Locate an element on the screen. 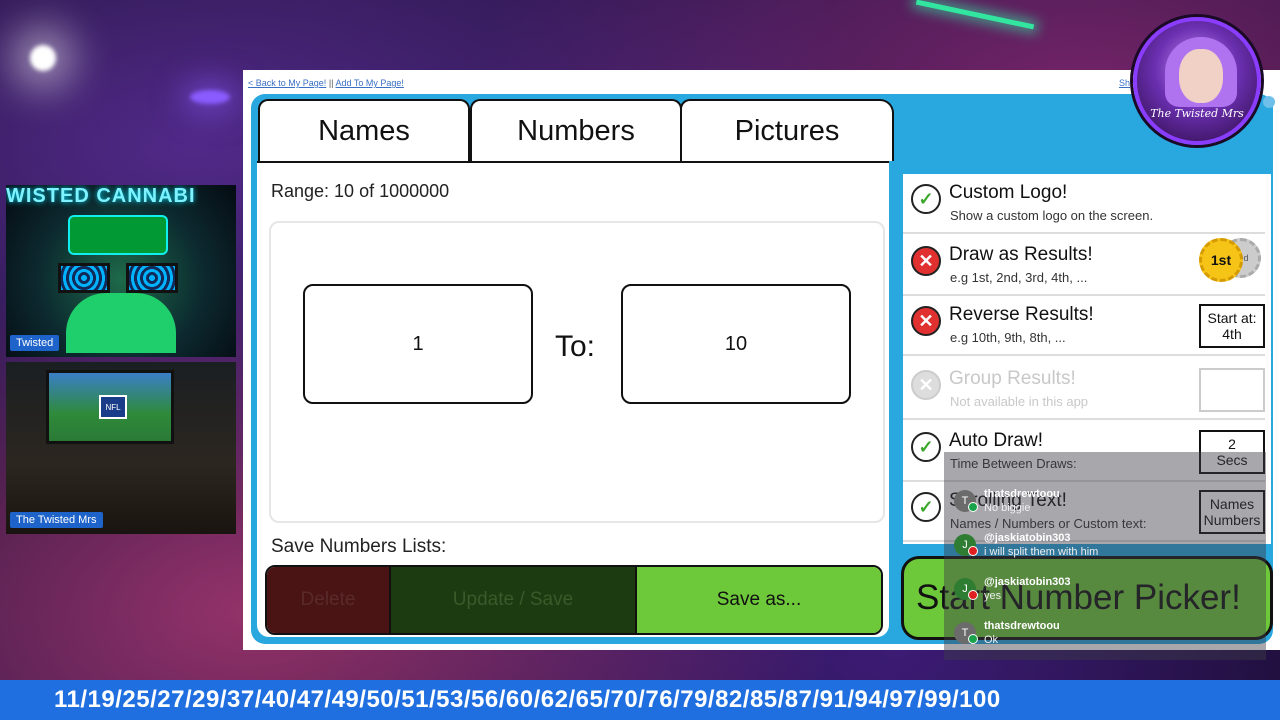  save-lists-label: Save Numbers Lists: is located at coordinates (359, 546).